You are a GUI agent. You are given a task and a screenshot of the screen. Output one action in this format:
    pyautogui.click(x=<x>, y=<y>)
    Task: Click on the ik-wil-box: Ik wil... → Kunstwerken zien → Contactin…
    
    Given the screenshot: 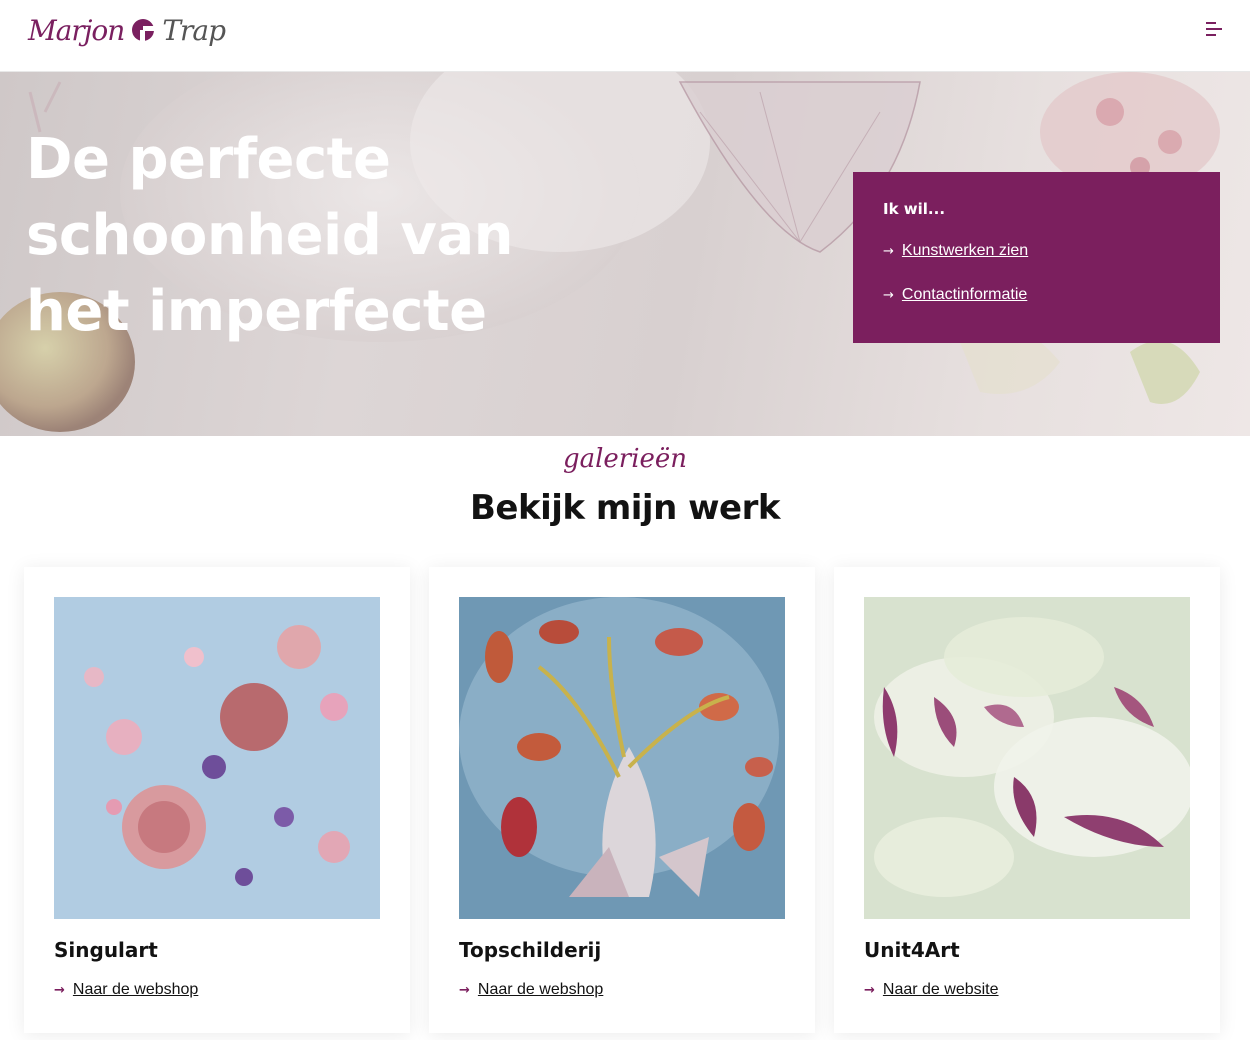 What is the action you would take?
    pyautogui.click(x=1036, y=257)
    